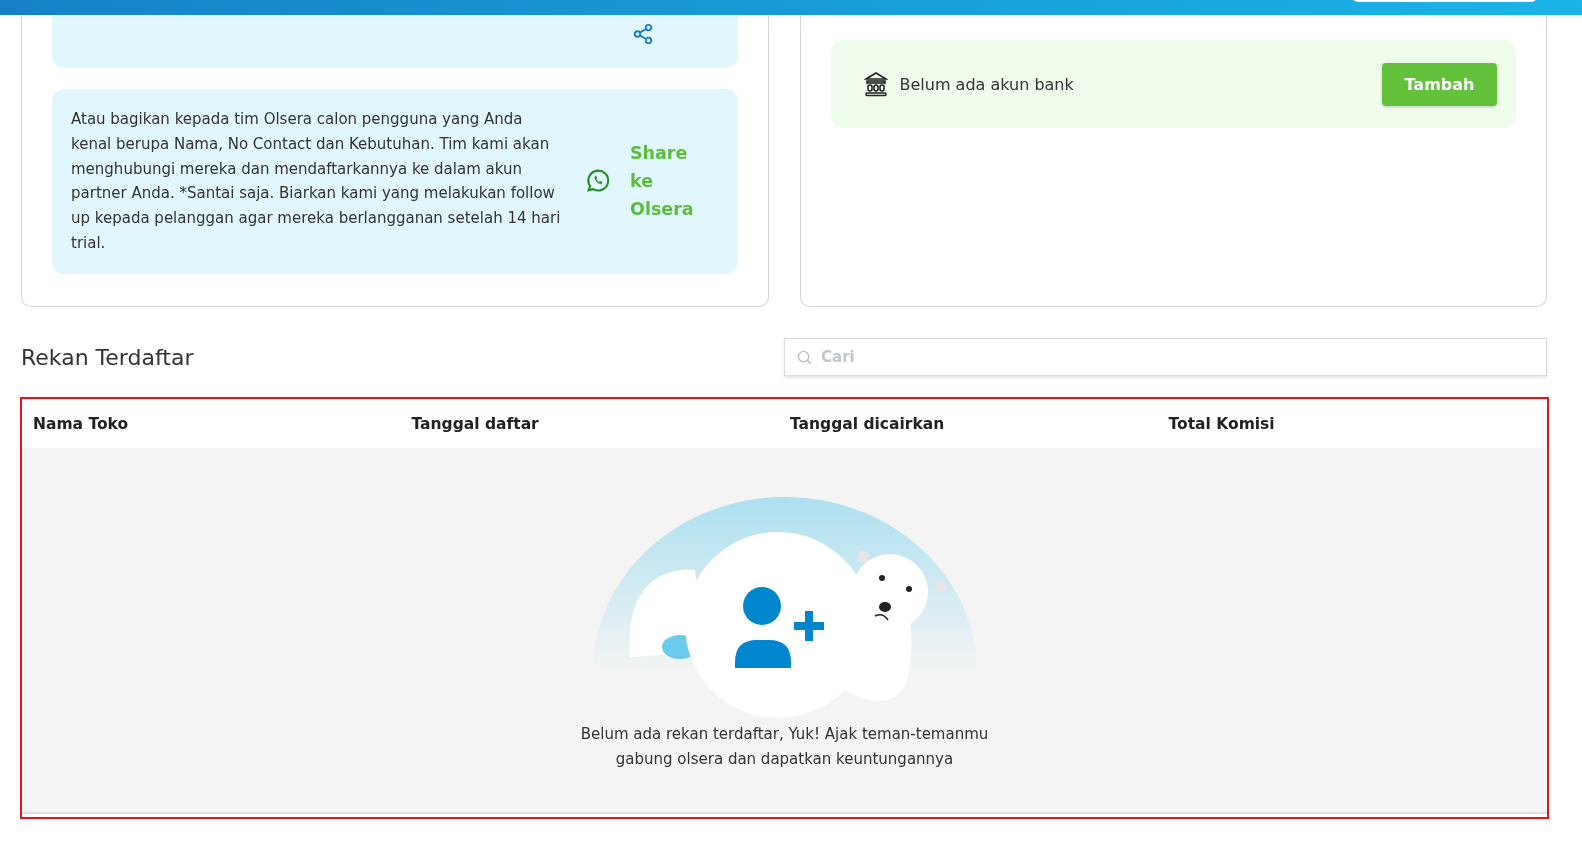  Describe the element at coordinates (1439, 84) in the screenshot. I see `add-button: Tambah` at that location.